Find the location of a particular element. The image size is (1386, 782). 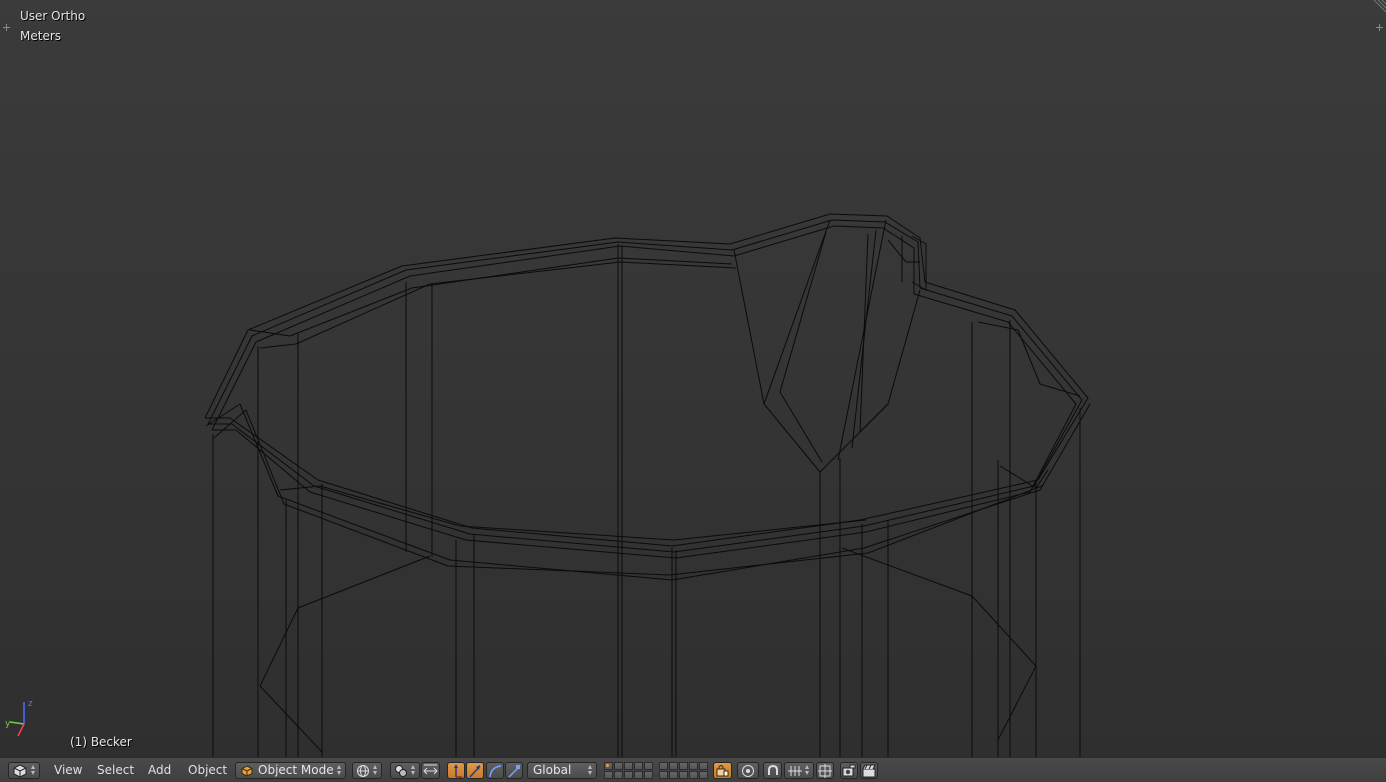

snap-target-button is located at coordinates (825, 770).